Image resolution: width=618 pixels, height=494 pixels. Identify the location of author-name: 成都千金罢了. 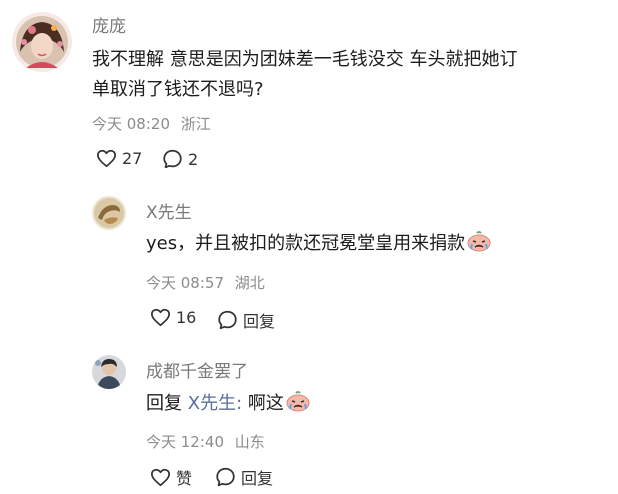
(197, 369).